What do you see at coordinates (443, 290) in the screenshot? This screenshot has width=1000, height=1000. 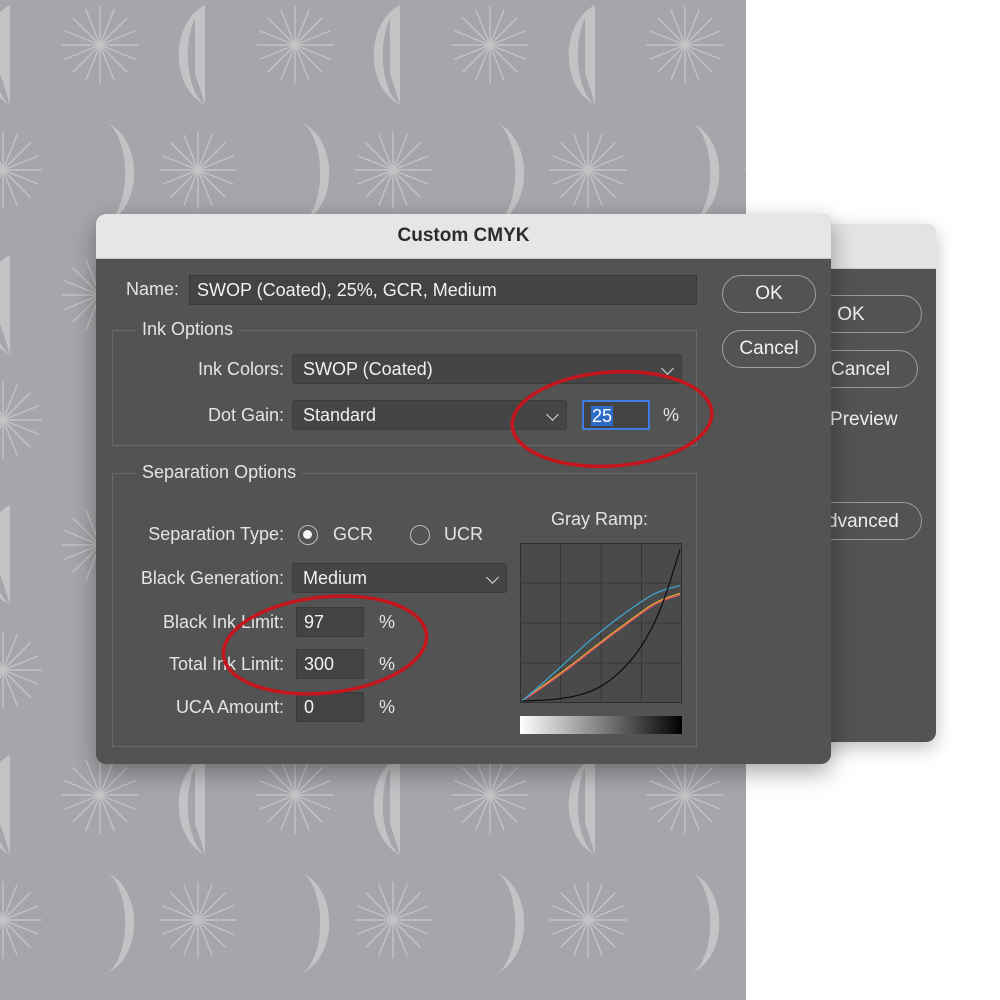 I see `name-input: SWOP (Coated), 25%, GCR, Medium` at bounding box center [443, 290].